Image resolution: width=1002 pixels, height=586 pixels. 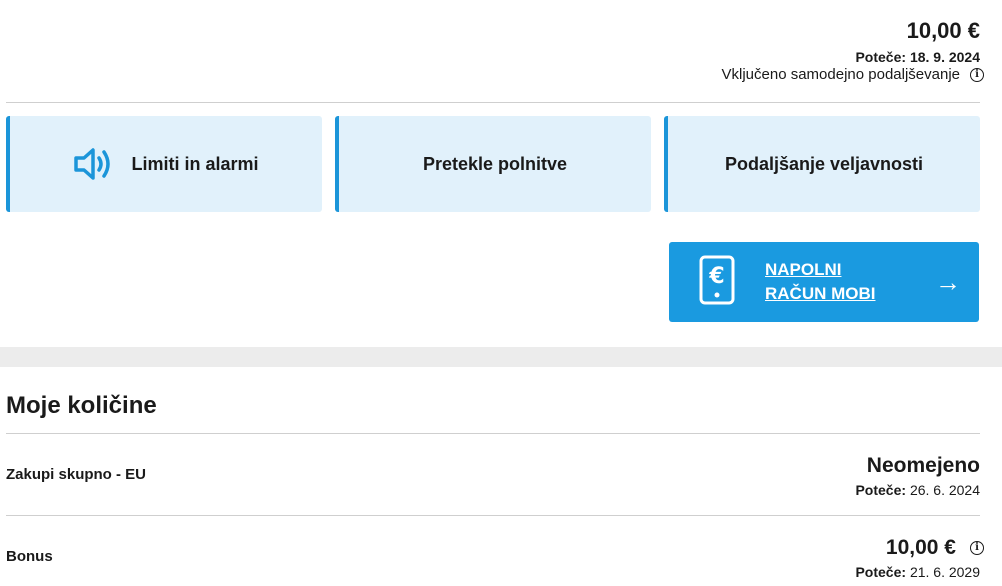 I want to click on speaker-icon, so click(x=93, y=164).